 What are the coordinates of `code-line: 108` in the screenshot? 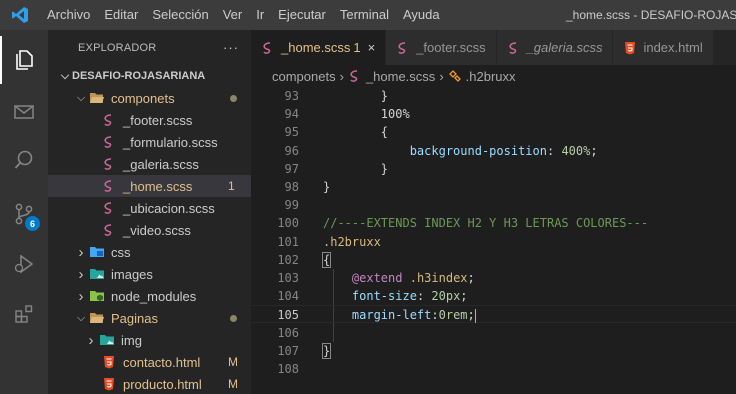 It's located at (493, 369).